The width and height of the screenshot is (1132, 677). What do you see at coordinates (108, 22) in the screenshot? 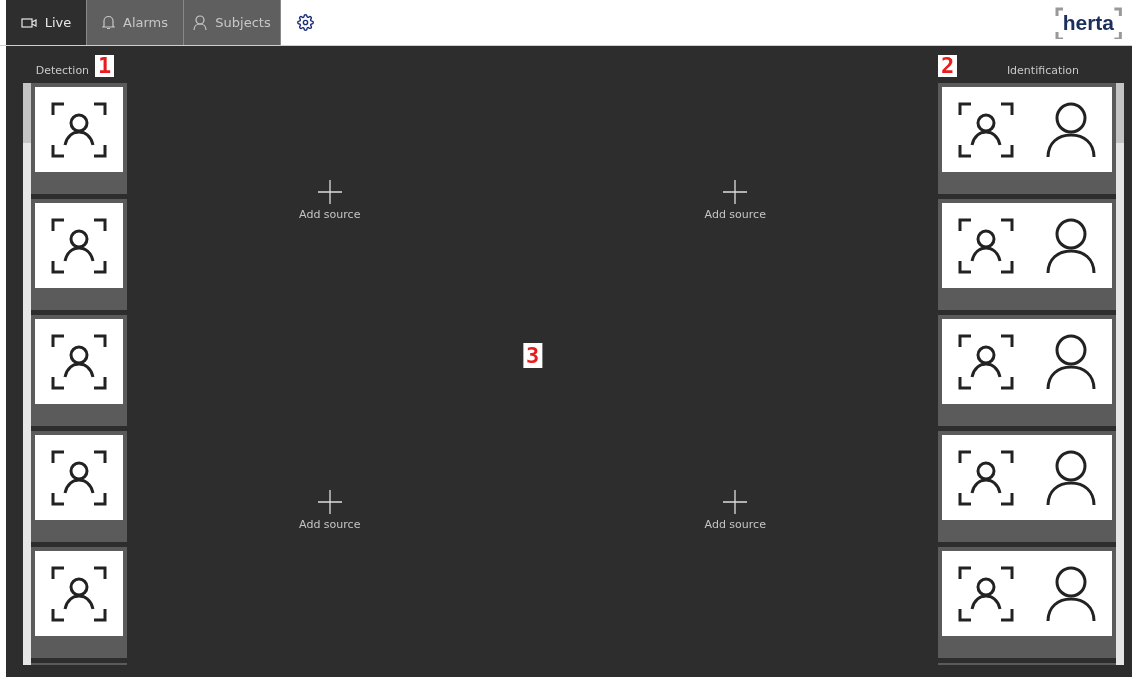
I see `bell-icon` at bounding box center [108, 22].